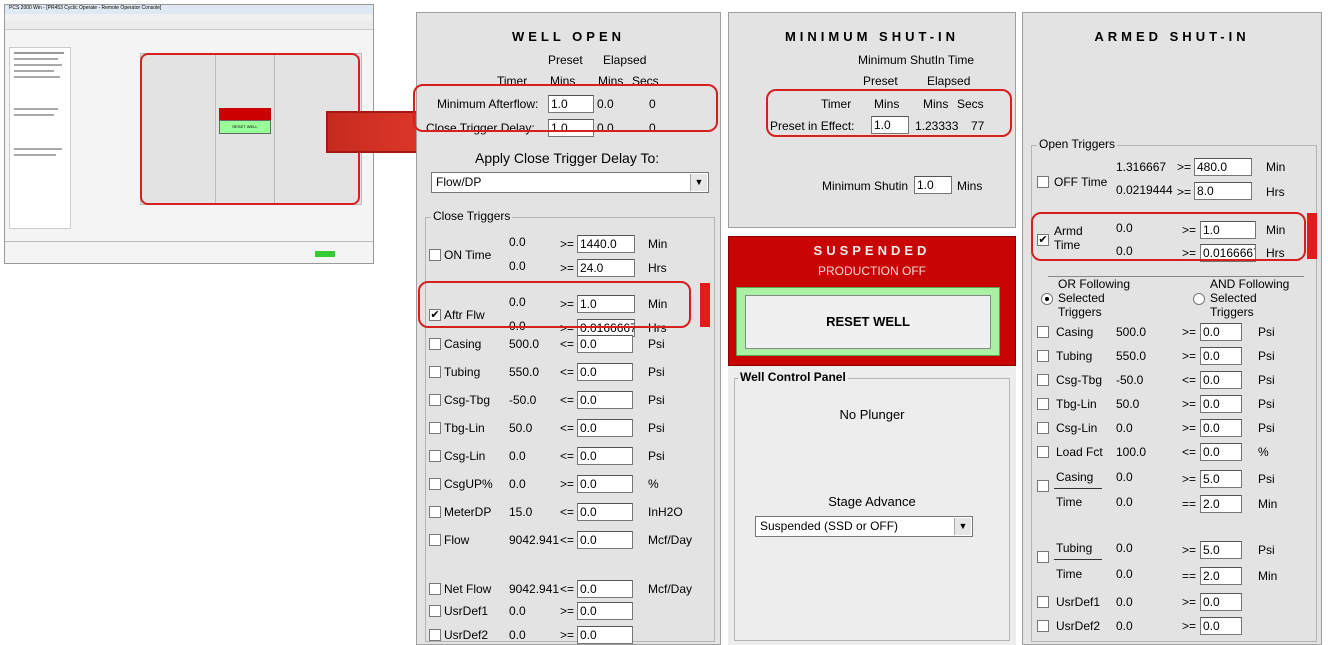 The height and width of the screenshot is (645, 1328). Describe the element at coordinates (868, 322) in the screenshot. I see `reset-well-button: RESET WELL` at that location.